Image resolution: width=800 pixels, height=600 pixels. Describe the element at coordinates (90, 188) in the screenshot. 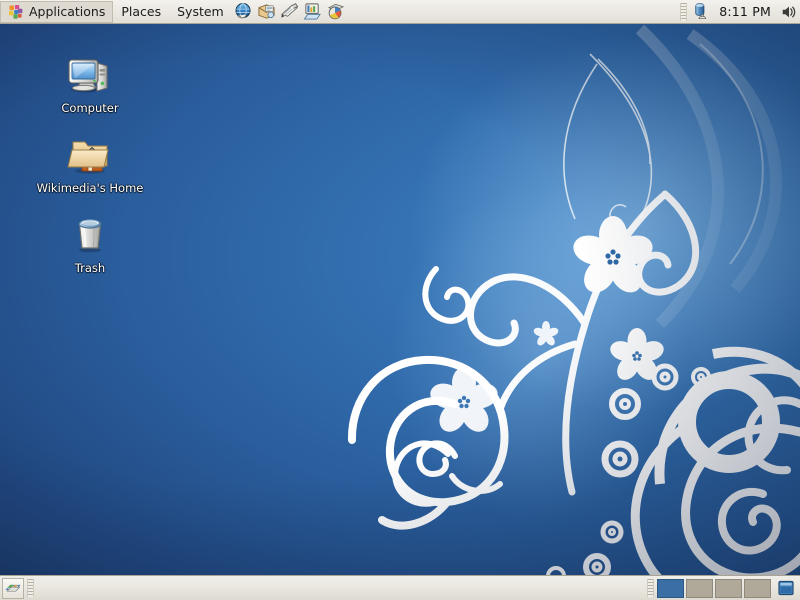

I see `desktop-icon-label: Wikimedia's Home` at that location.